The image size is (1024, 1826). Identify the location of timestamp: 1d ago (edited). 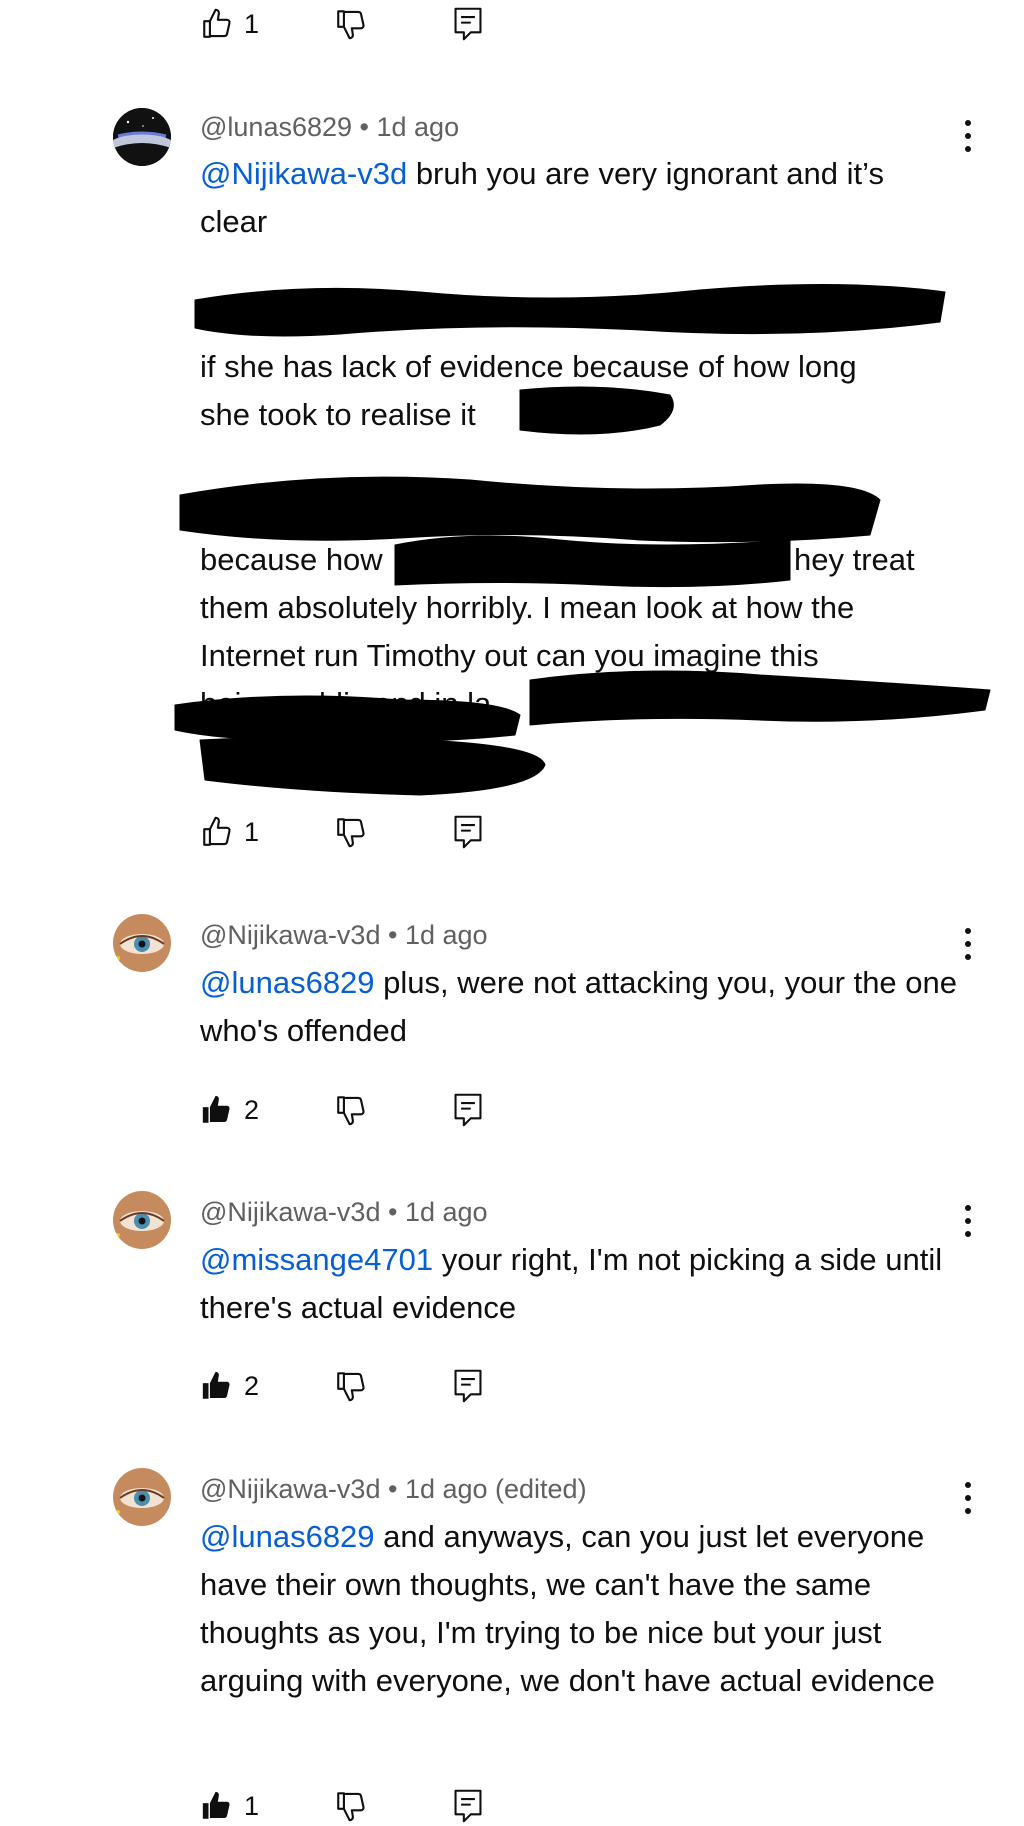
(495, 1489).